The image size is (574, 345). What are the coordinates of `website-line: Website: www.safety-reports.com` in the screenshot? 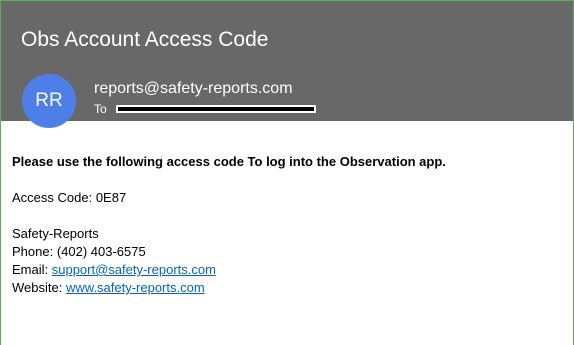 It's located at (287, 288).